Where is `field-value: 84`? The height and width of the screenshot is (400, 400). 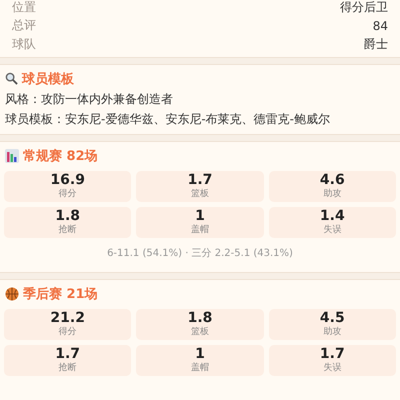
field-value: 84 is located at coordinates (380, 25).